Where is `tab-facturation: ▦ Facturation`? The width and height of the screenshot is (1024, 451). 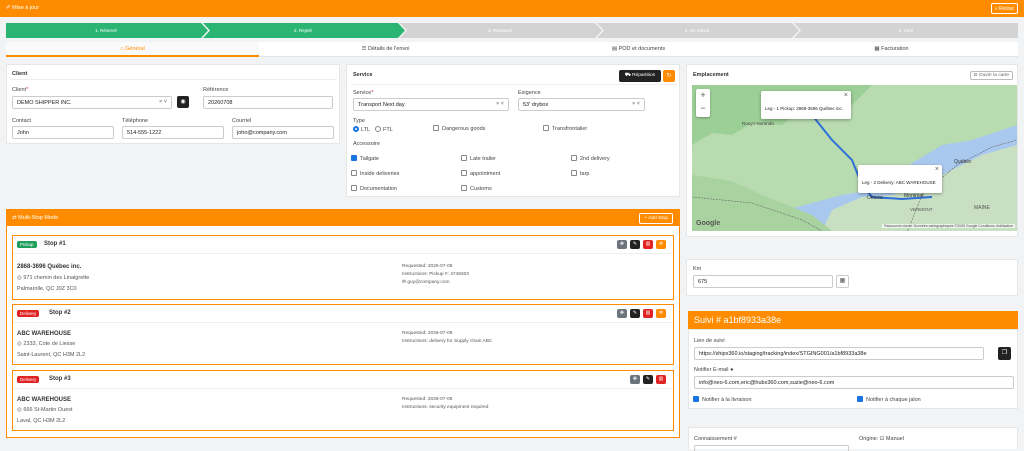 tab-facturation: ▦ Facturation is located at coordinates (891, 49).